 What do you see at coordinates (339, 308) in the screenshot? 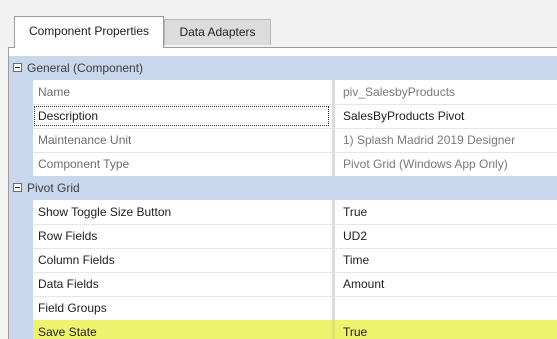
I see `property-value-field-groups` at bounding box center [339, 308].